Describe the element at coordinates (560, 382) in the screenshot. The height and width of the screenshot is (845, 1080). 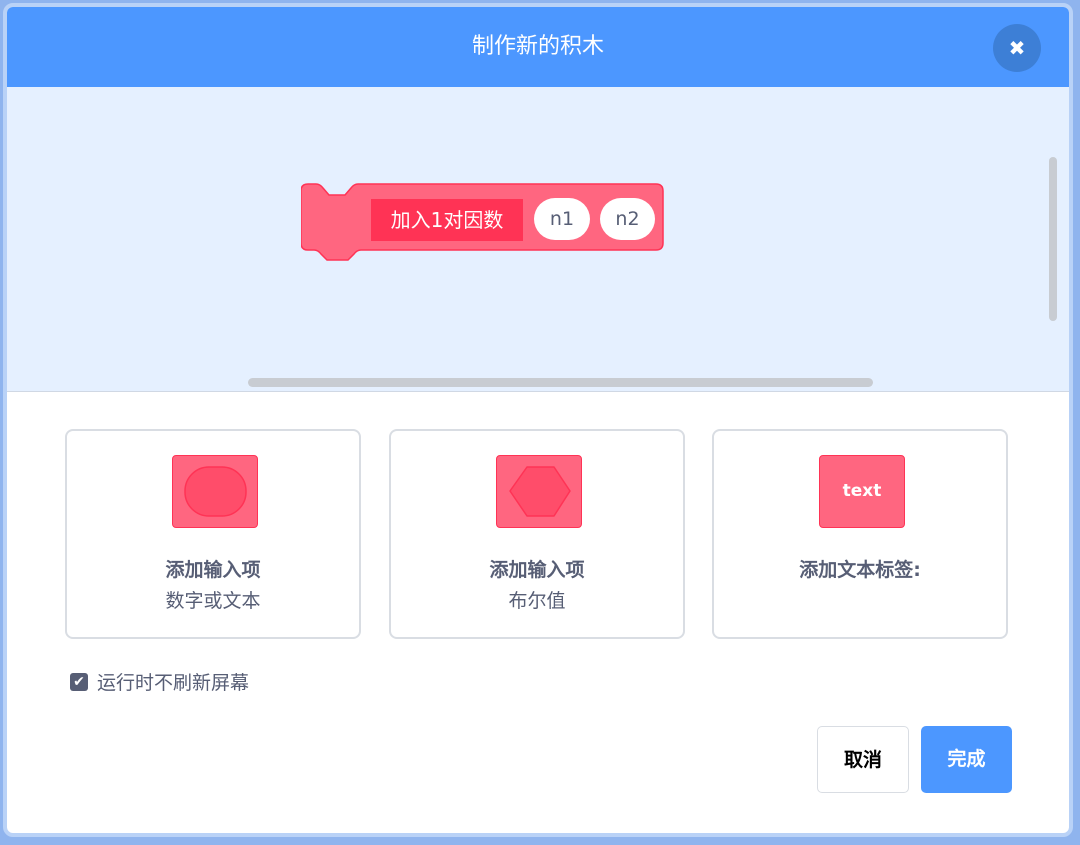
I see `horizontal-scrollbar` at that location.